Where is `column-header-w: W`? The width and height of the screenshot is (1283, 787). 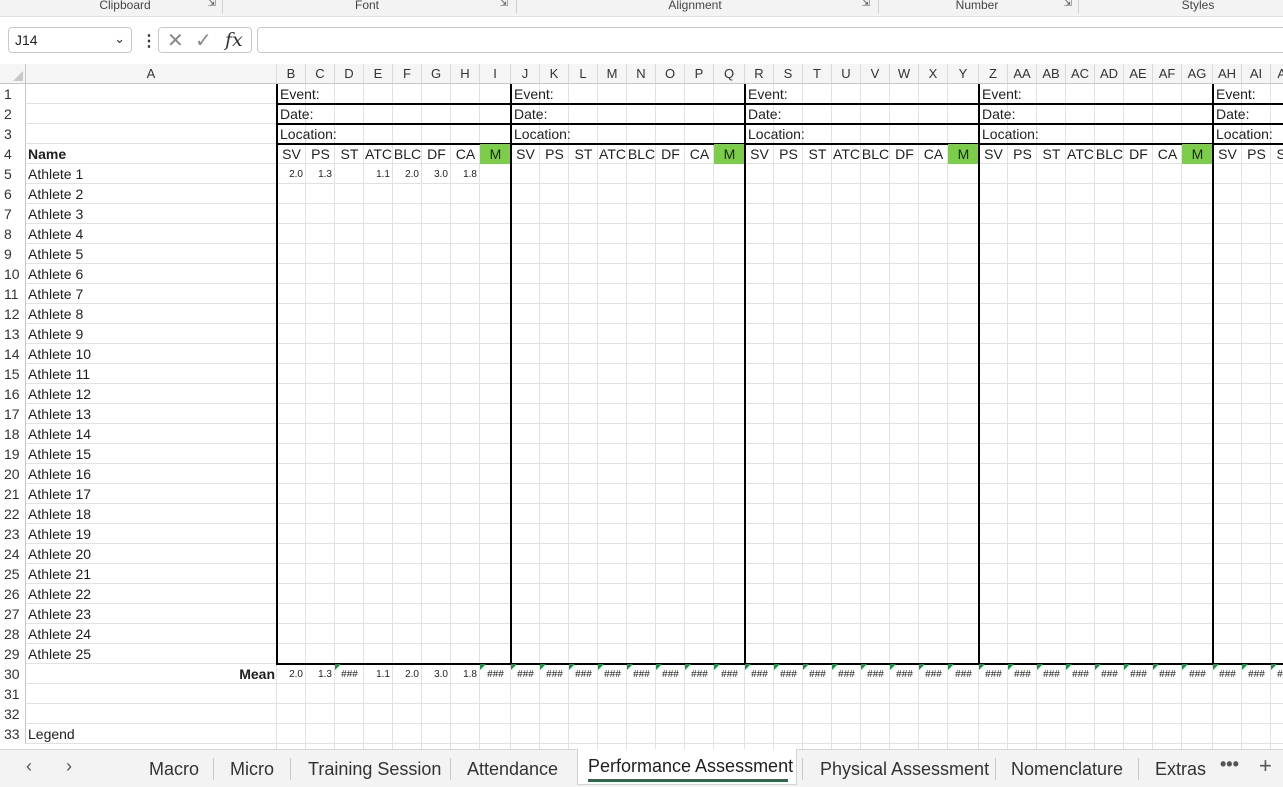 column-header-w: W is located at coordinates (904, 74).